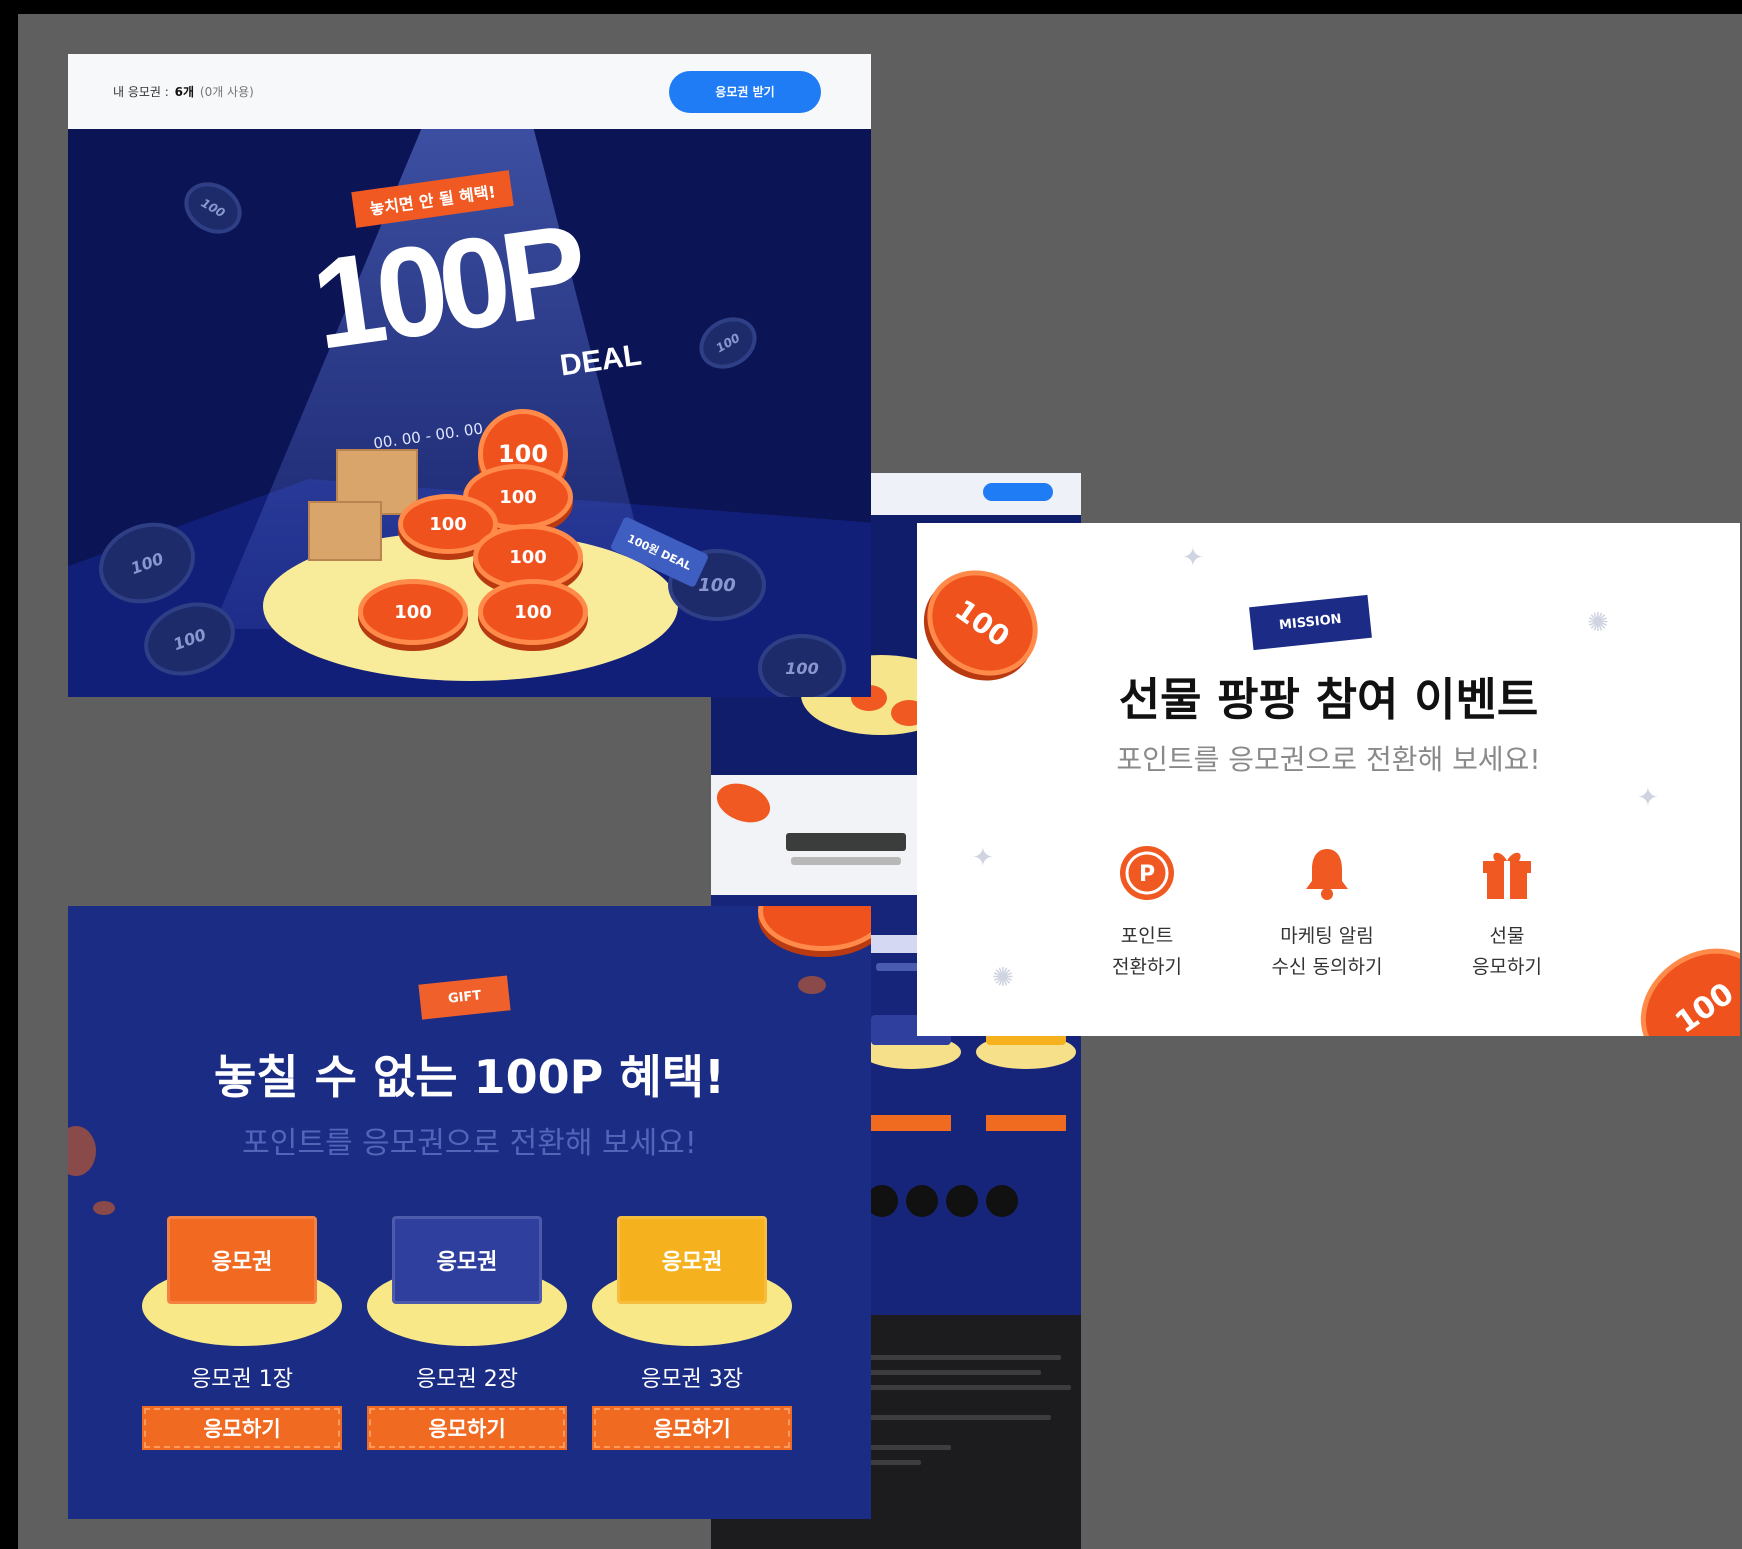 The image size is (1742, 1549). I want to click on mission-steps: P 포인트 전환하기 마케팅 알림 수신 동의하기 선물 응모하기, so click(1327, 913).